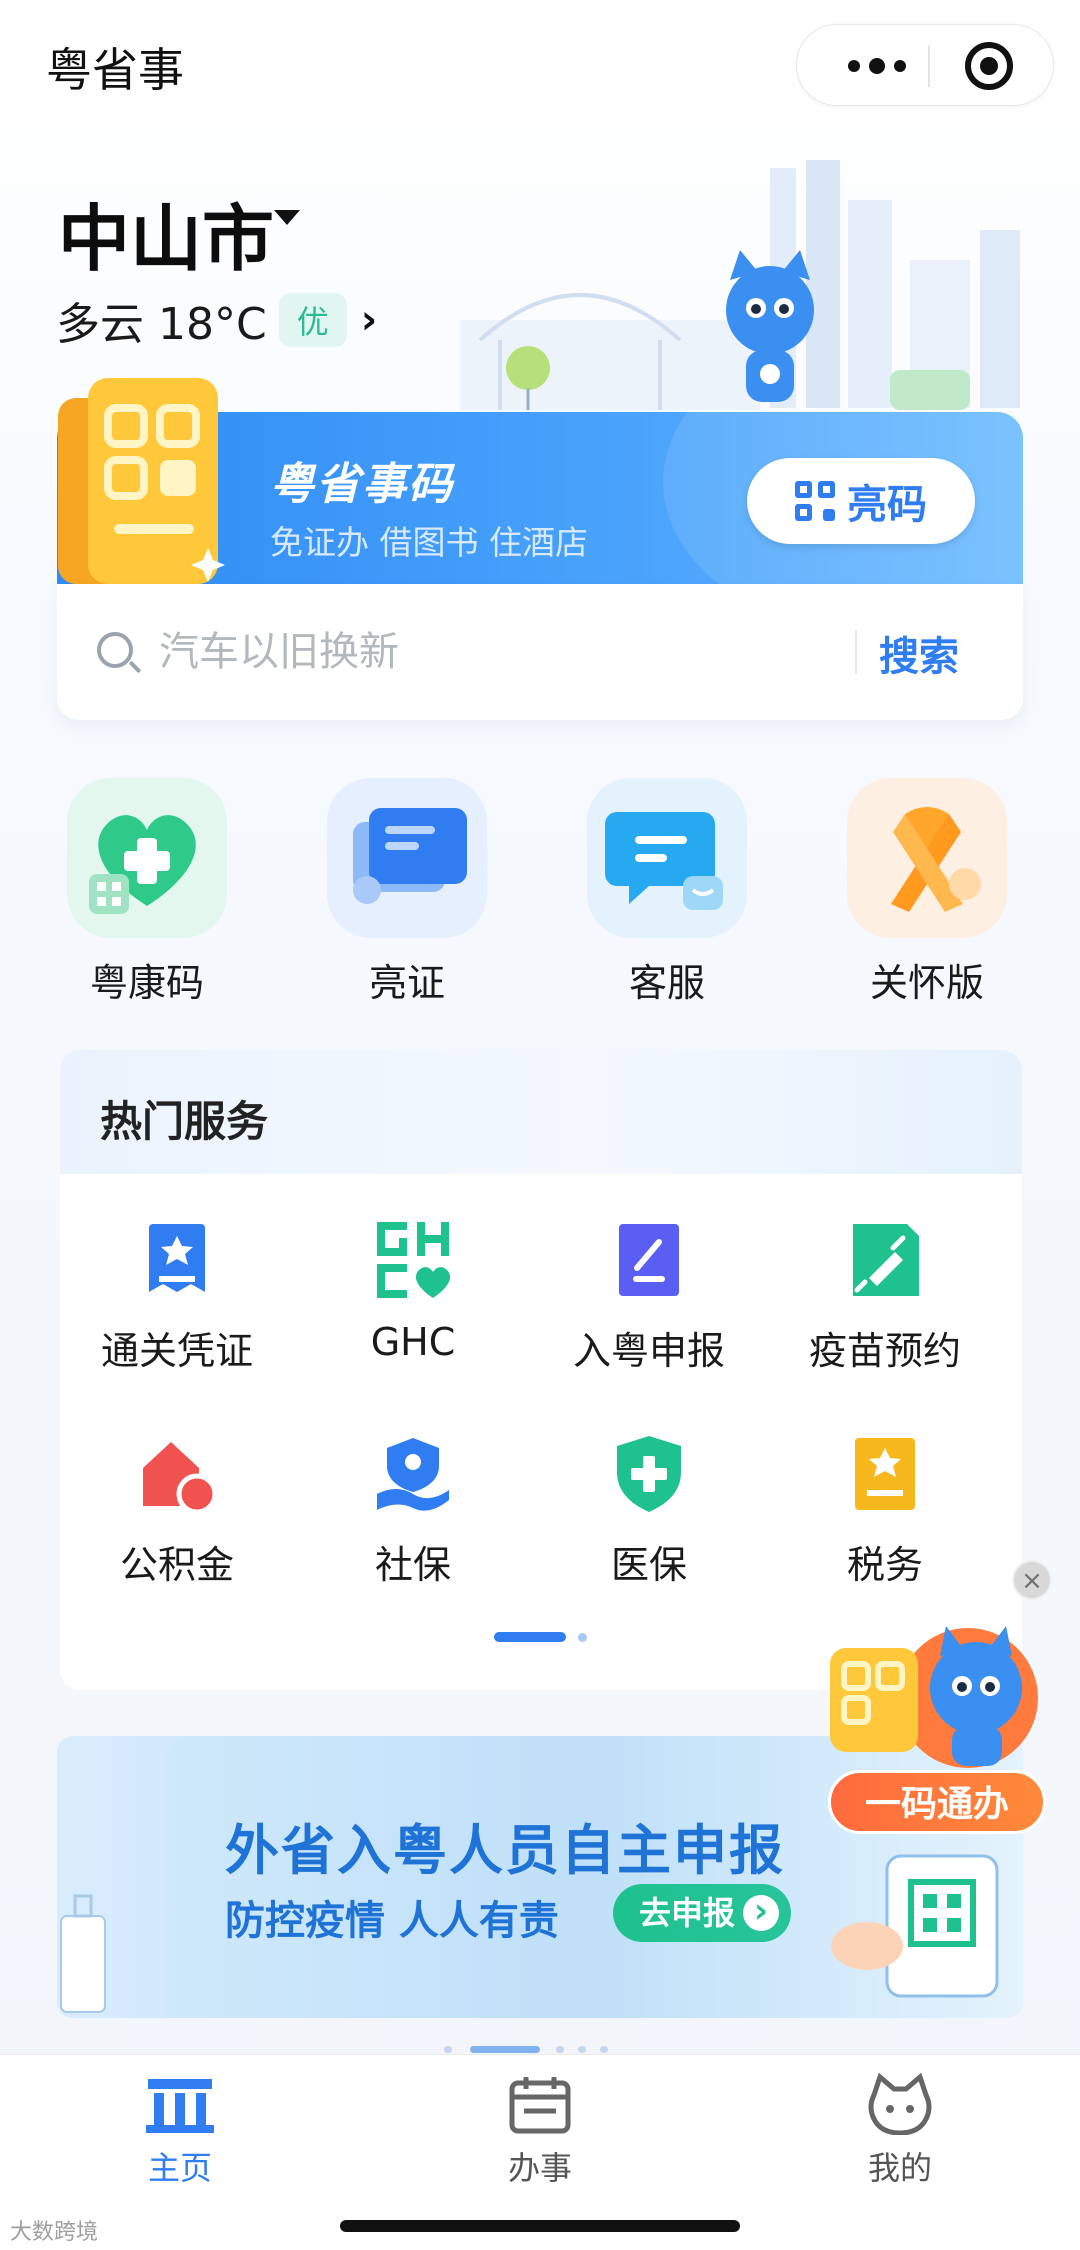  I want to click on service-housing-fund: 公积金, so click(177, 1510).